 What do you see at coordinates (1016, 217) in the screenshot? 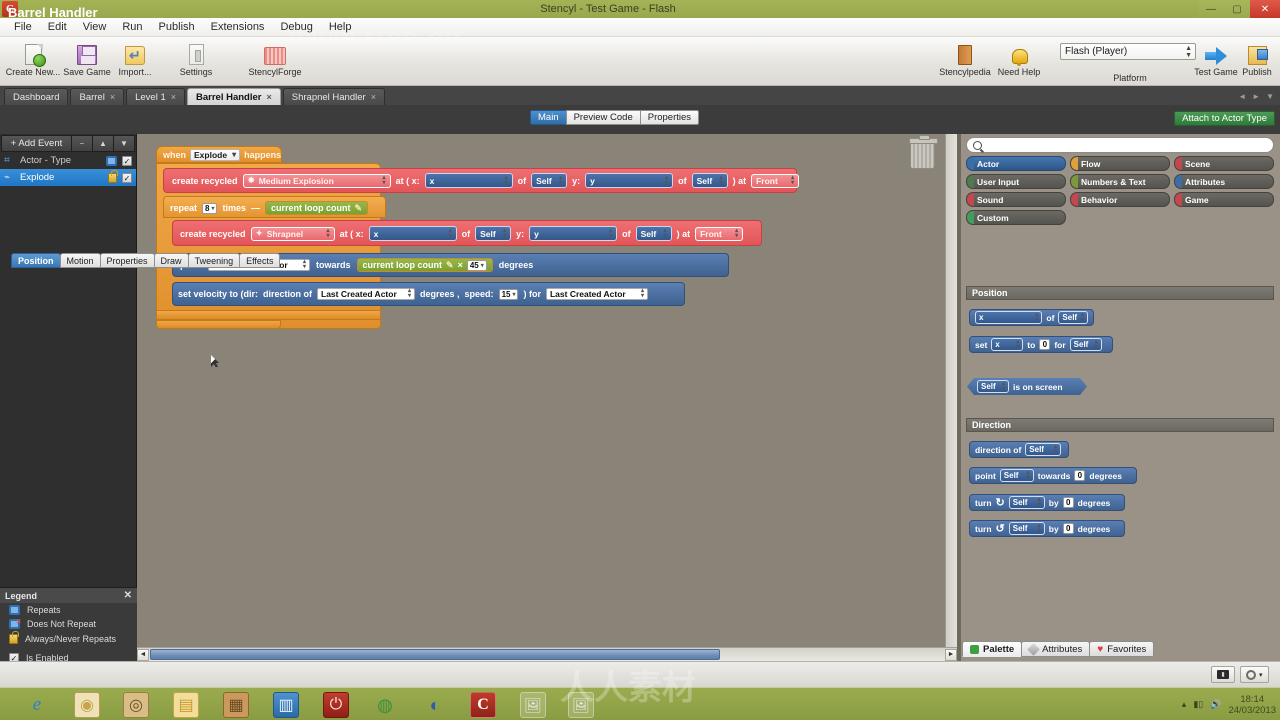
I see `category-custom: Custom` at bounding box center [1016, 217].